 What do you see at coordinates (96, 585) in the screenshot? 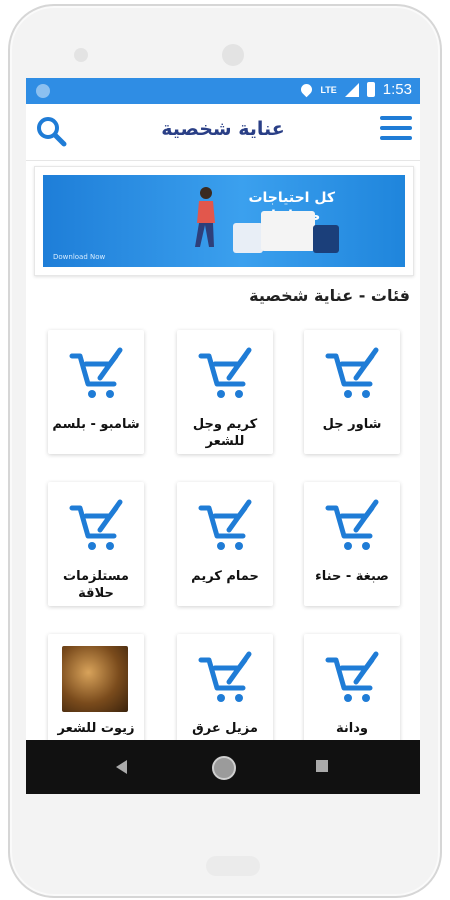
I see `category-label: مستلزمات حلاقة` at bounding box center [96, 585].